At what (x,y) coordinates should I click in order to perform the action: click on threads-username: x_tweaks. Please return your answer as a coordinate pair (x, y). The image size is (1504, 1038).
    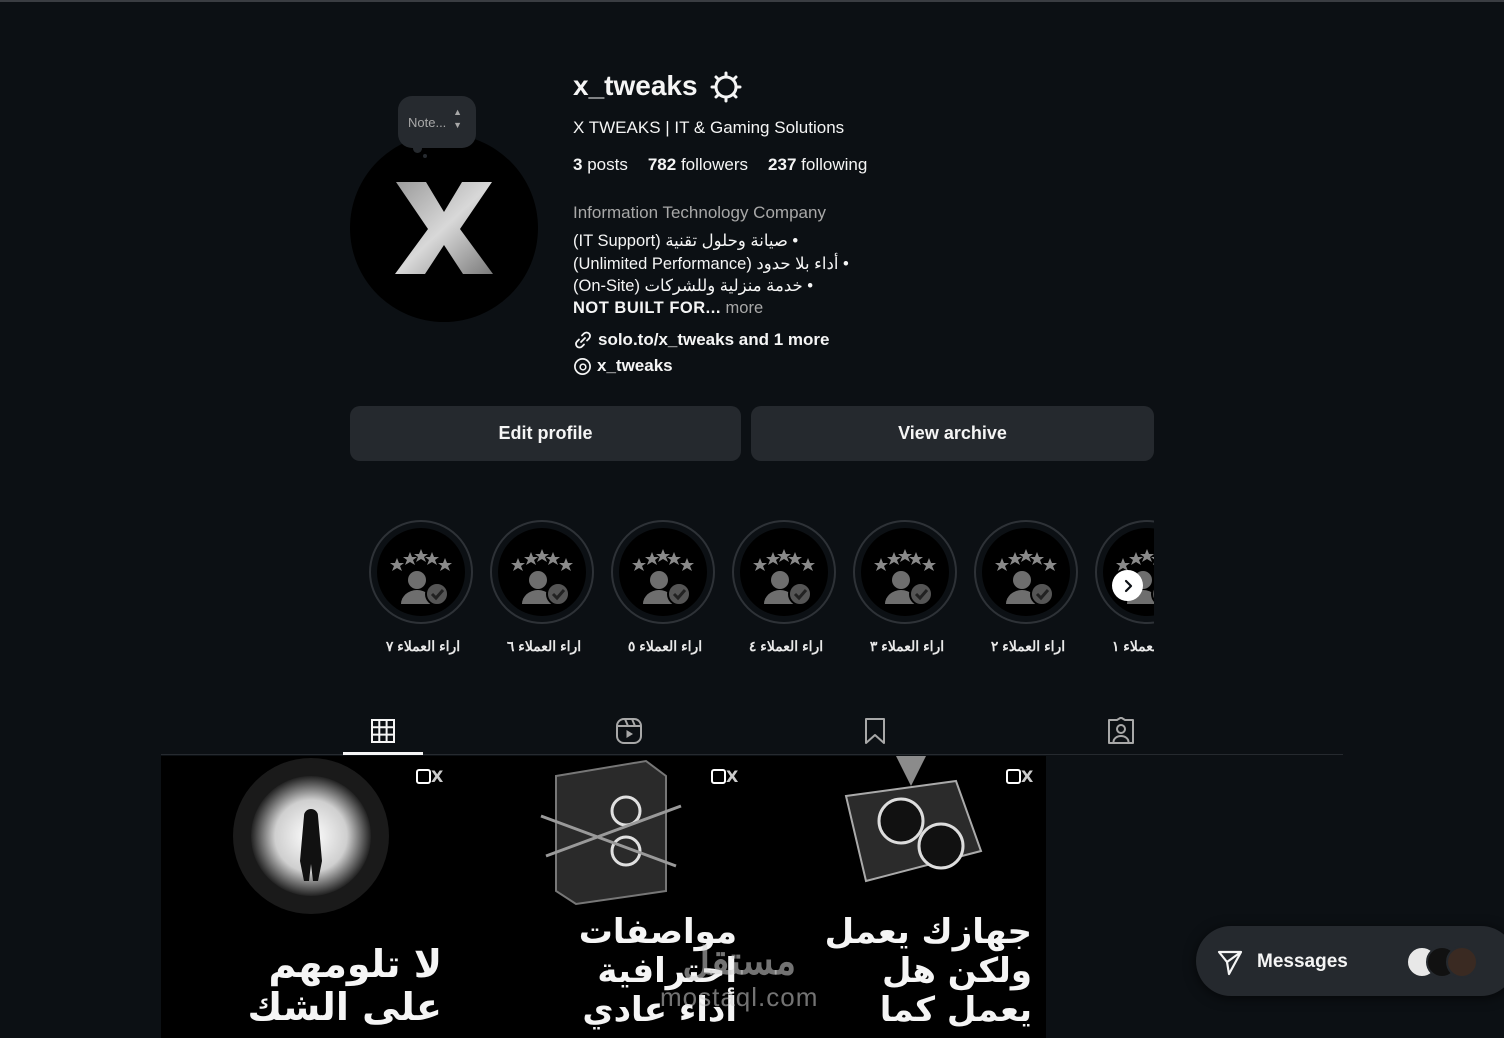
    Looking at the image, I should click on (635, 366).